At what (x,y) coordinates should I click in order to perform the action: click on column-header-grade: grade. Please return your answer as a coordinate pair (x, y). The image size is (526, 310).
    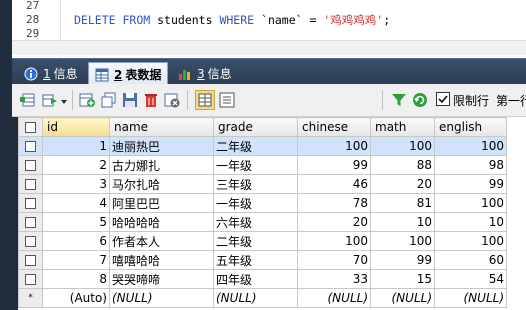
    Looking at the image, I should click on (255, 127).